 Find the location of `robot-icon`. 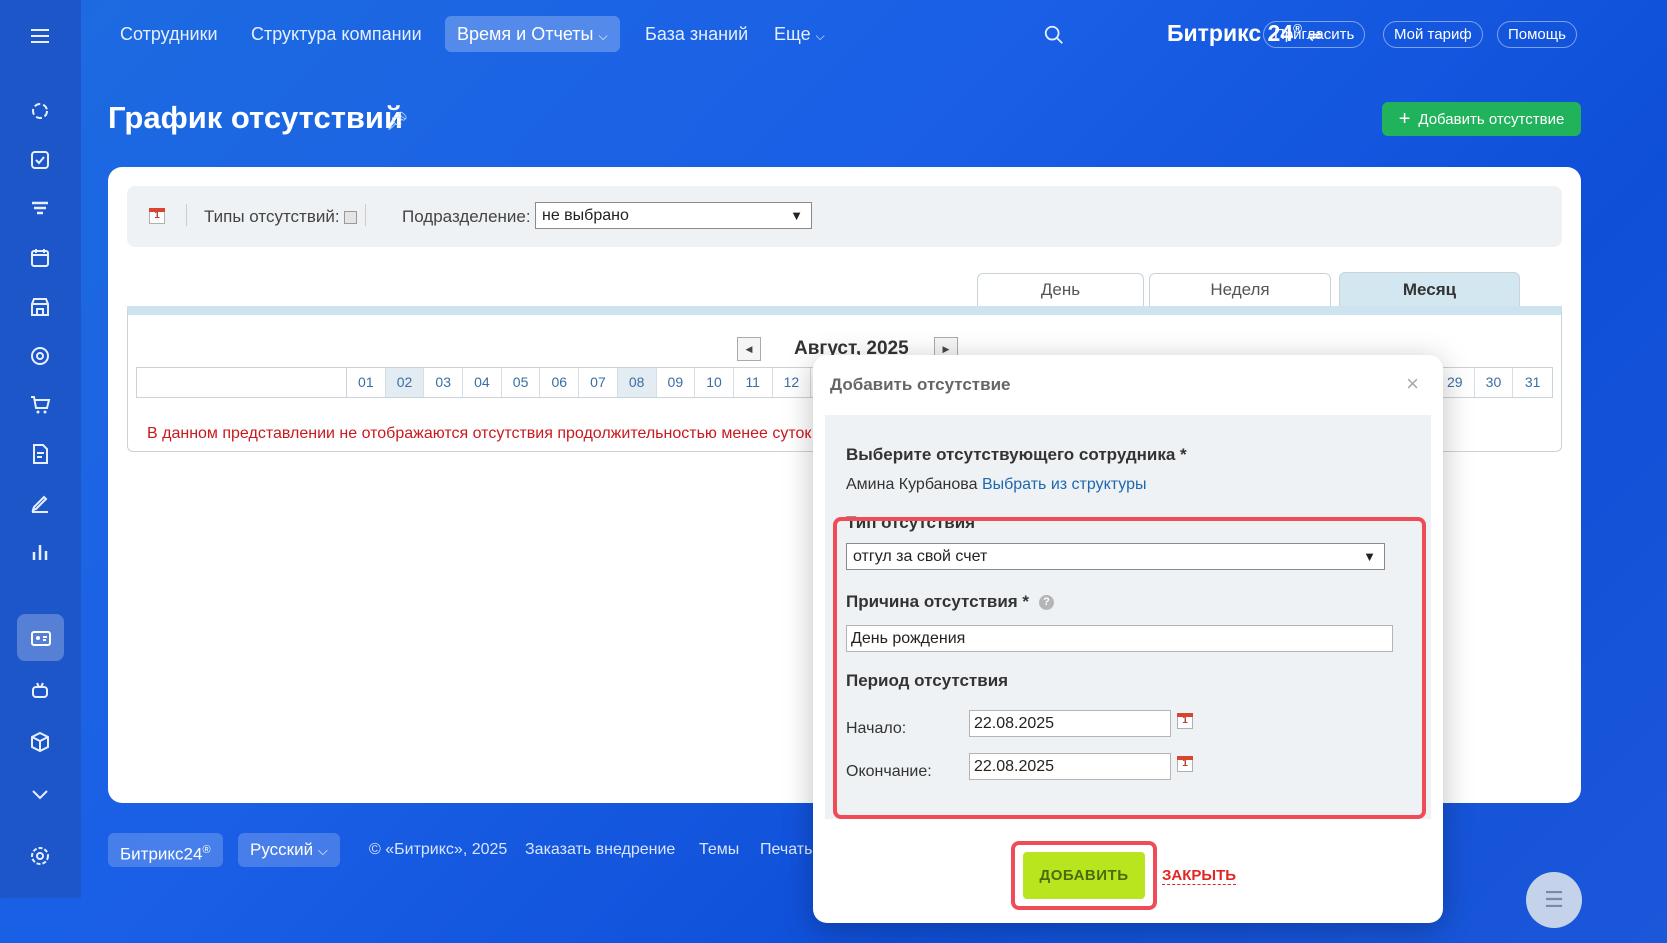

robot-icon is located at coordinates (40, 691).